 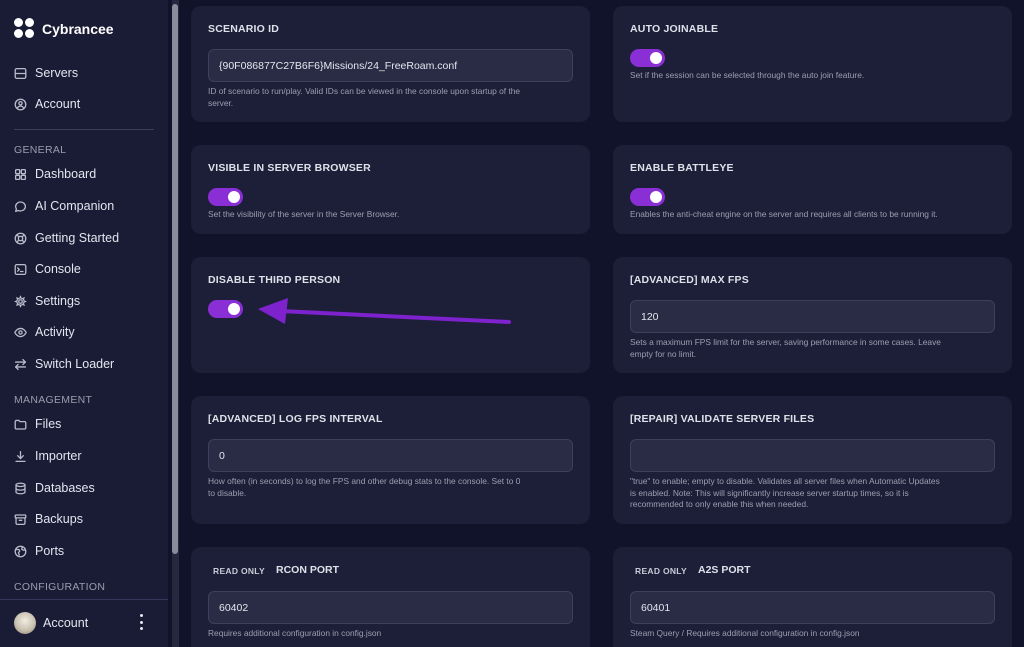 What do you see at coordinates (175, 279) in the screenshot?
I see `sidebar-scrollbar-thumb` at bounding box center [175, 279].